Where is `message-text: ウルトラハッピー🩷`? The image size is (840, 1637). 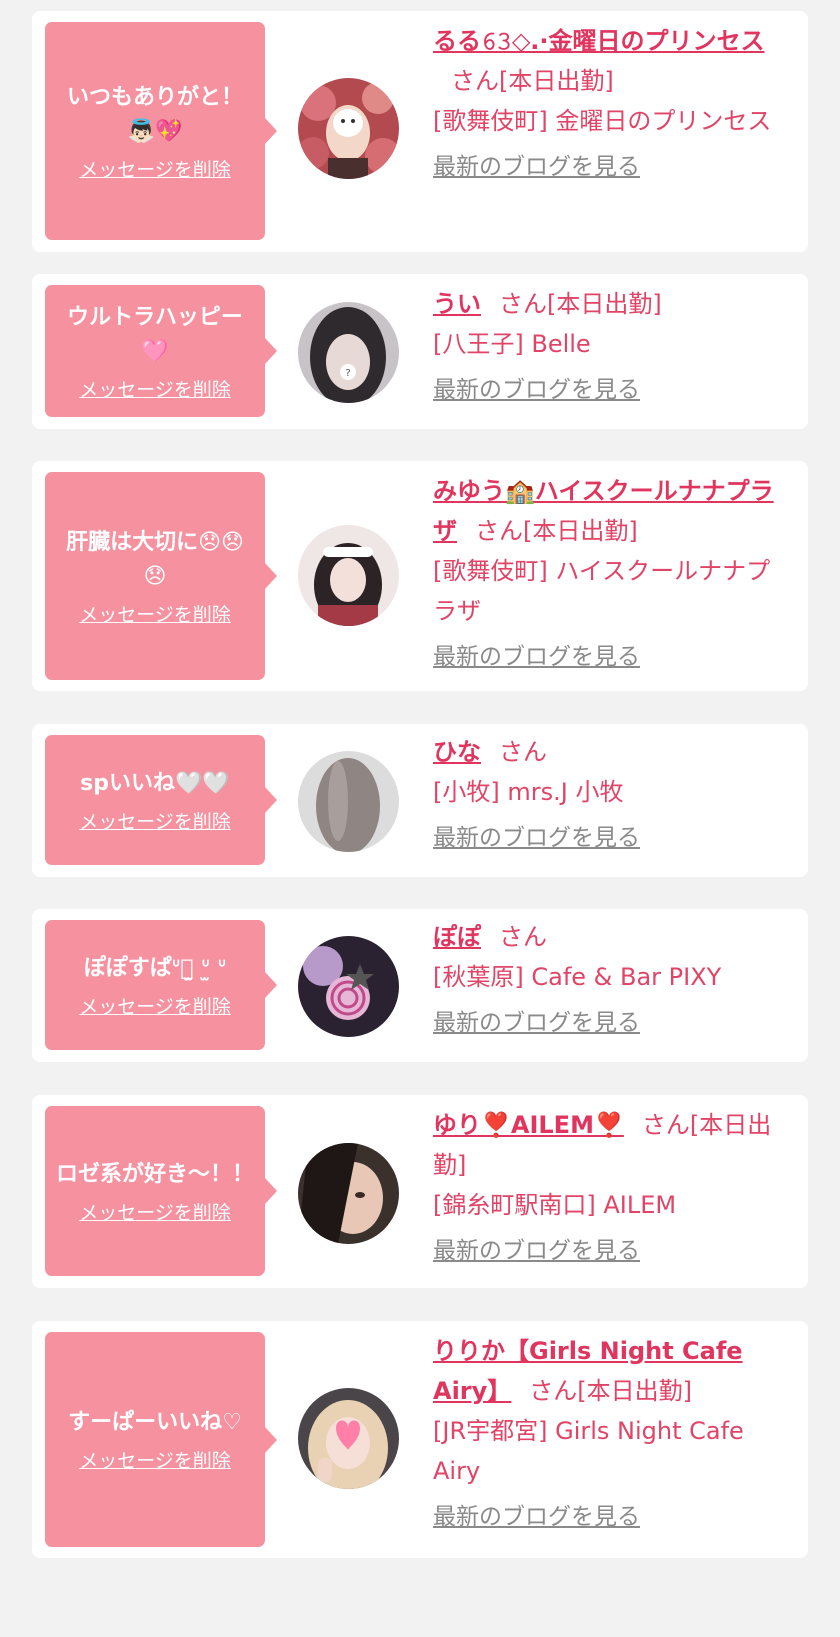
message-text: ウルトラハッピー🩷 is located at coordinates (155, 335).